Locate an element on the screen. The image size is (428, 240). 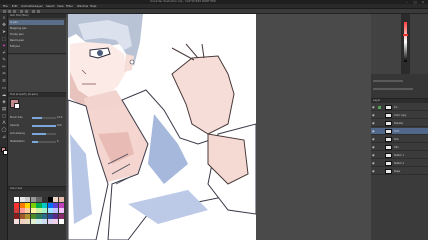
brush-tool-icon: ♒ is located at coordinates (4, 75).